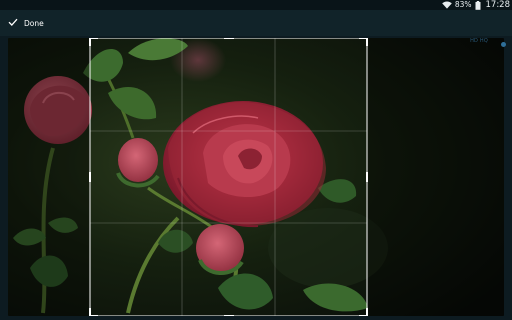 The image size is (512, 320). I want to click on wifi-icon, so click(447, 5).